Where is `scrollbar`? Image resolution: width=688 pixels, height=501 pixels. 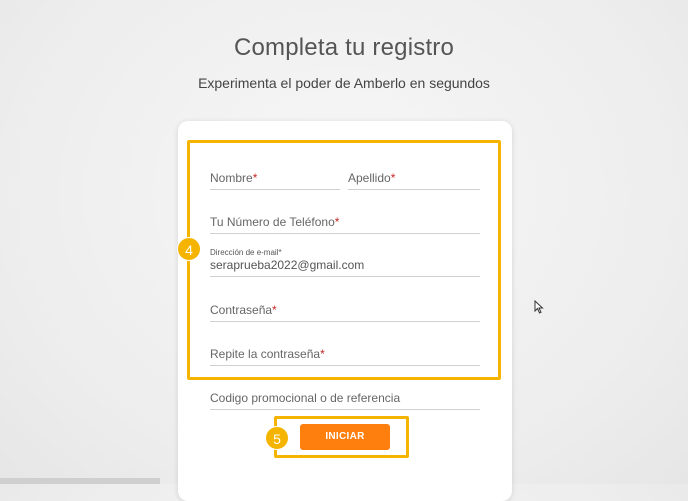 scrollbar is located at coordinates (80, 481).